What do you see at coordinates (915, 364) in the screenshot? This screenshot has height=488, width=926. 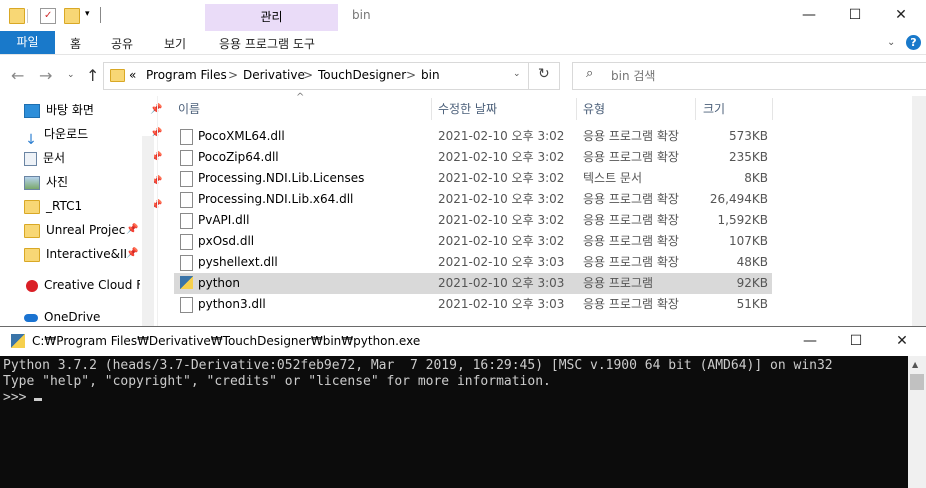 I see `scroll-up-icon: ▲` at bounding box center [915, 364].